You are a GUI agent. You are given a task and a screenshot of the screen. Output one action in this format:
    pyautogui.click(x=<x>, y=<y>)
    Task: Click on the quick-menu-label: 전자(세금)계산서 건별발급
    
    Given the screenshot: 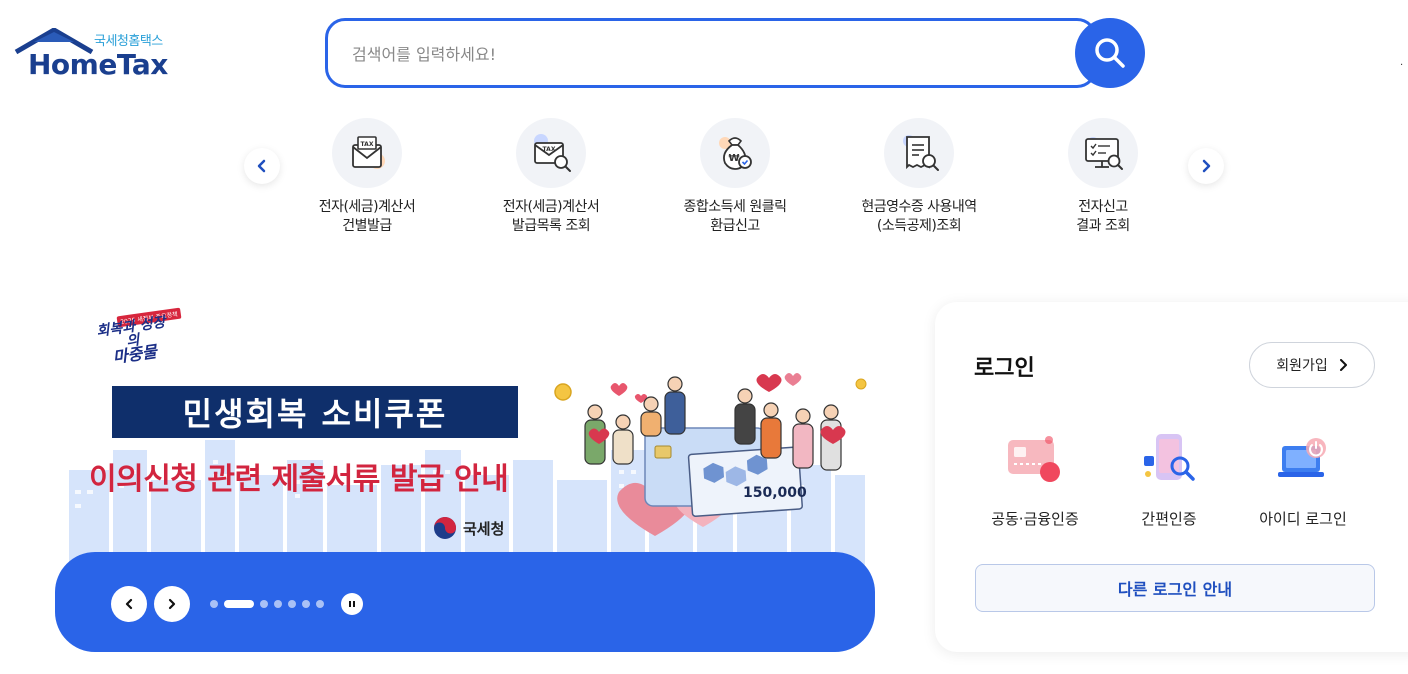 What is the action you would take?
    pyautogui.click(x=367, y=216)
    